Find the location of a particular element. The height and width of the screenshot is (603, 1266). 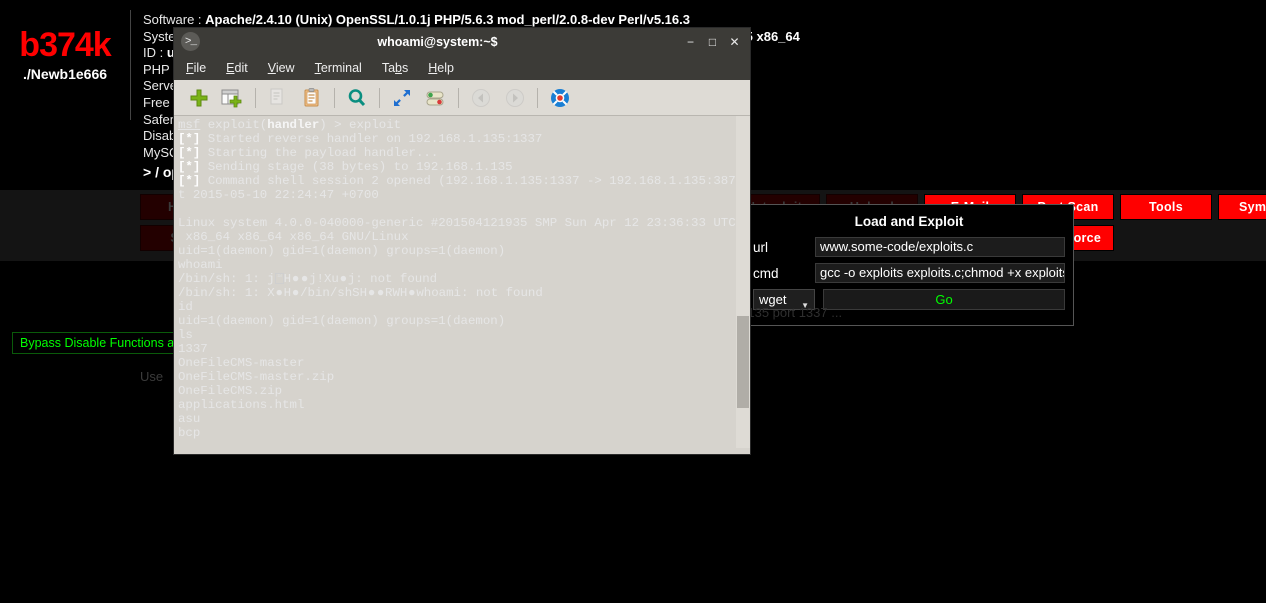

terminal-window-bottom-edge is located at coordinates (462, 451).